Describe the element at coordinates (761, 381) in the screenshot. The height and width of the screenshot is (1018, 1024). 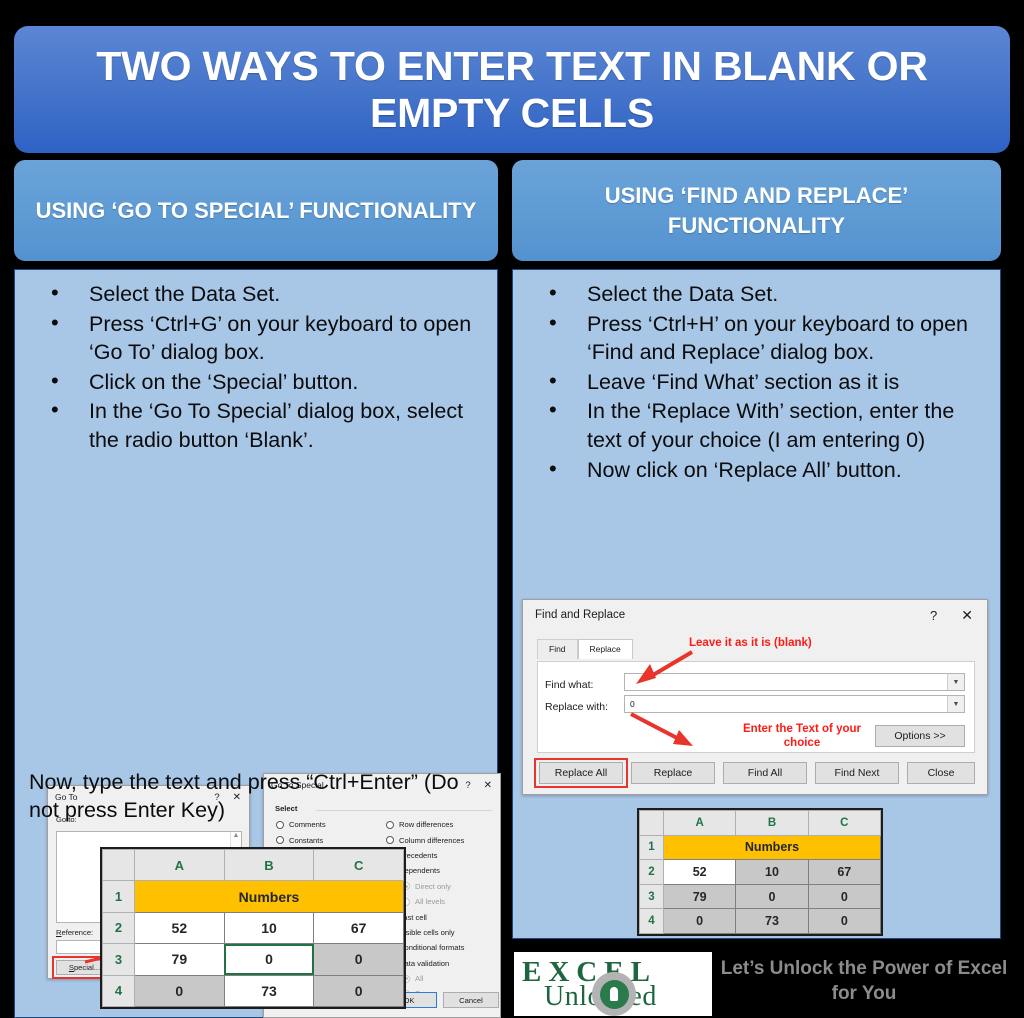
I see `list-item: Leave ‘Find What’ section as it is` at that location.